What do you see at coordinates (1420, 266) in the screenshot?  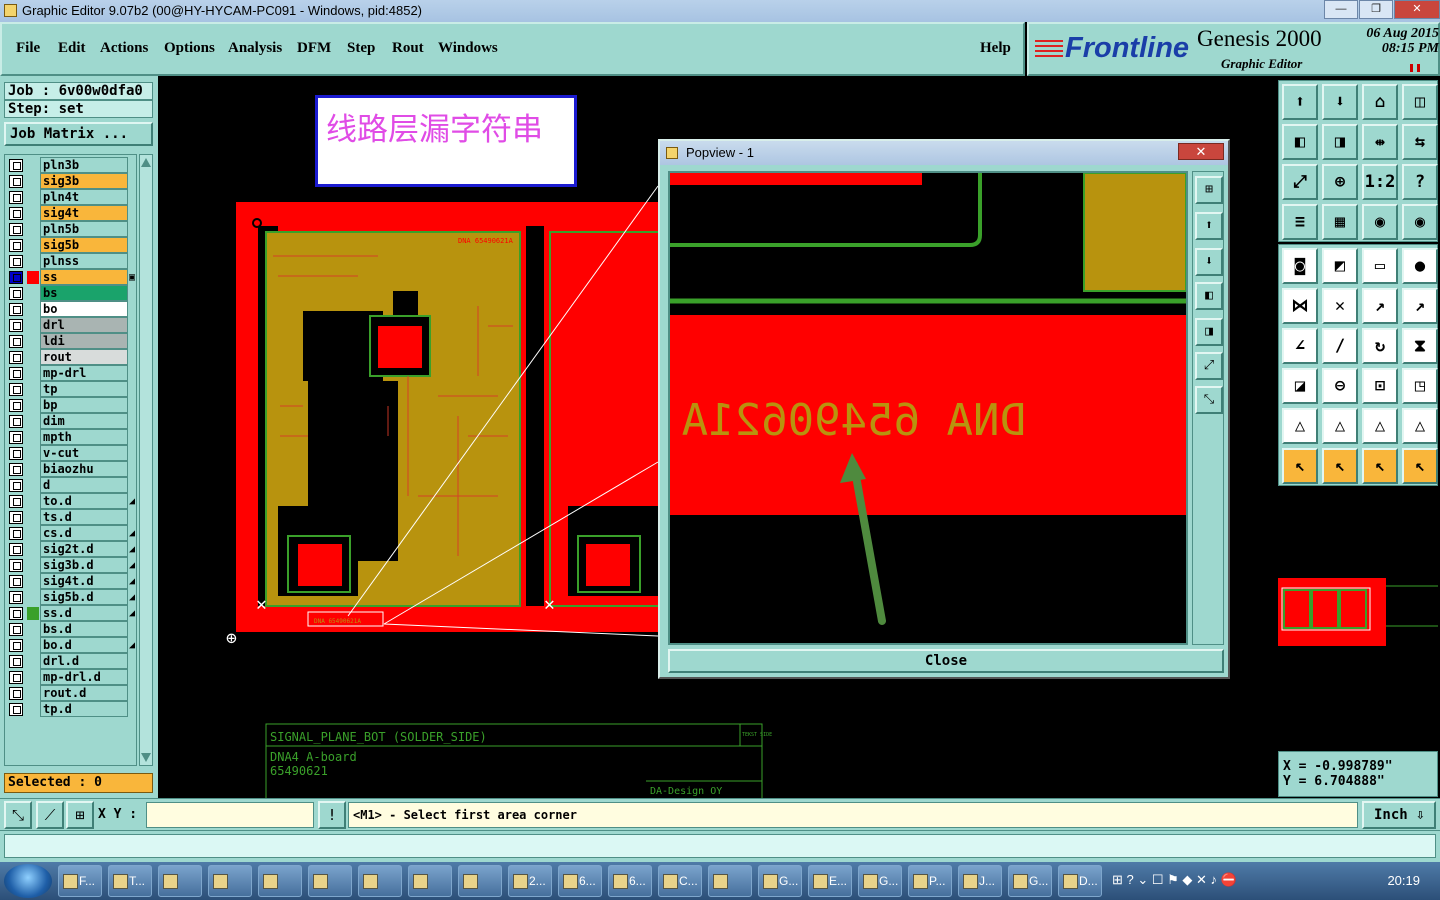 I see `tool-button: ●` at bounding box center [1420, 266].